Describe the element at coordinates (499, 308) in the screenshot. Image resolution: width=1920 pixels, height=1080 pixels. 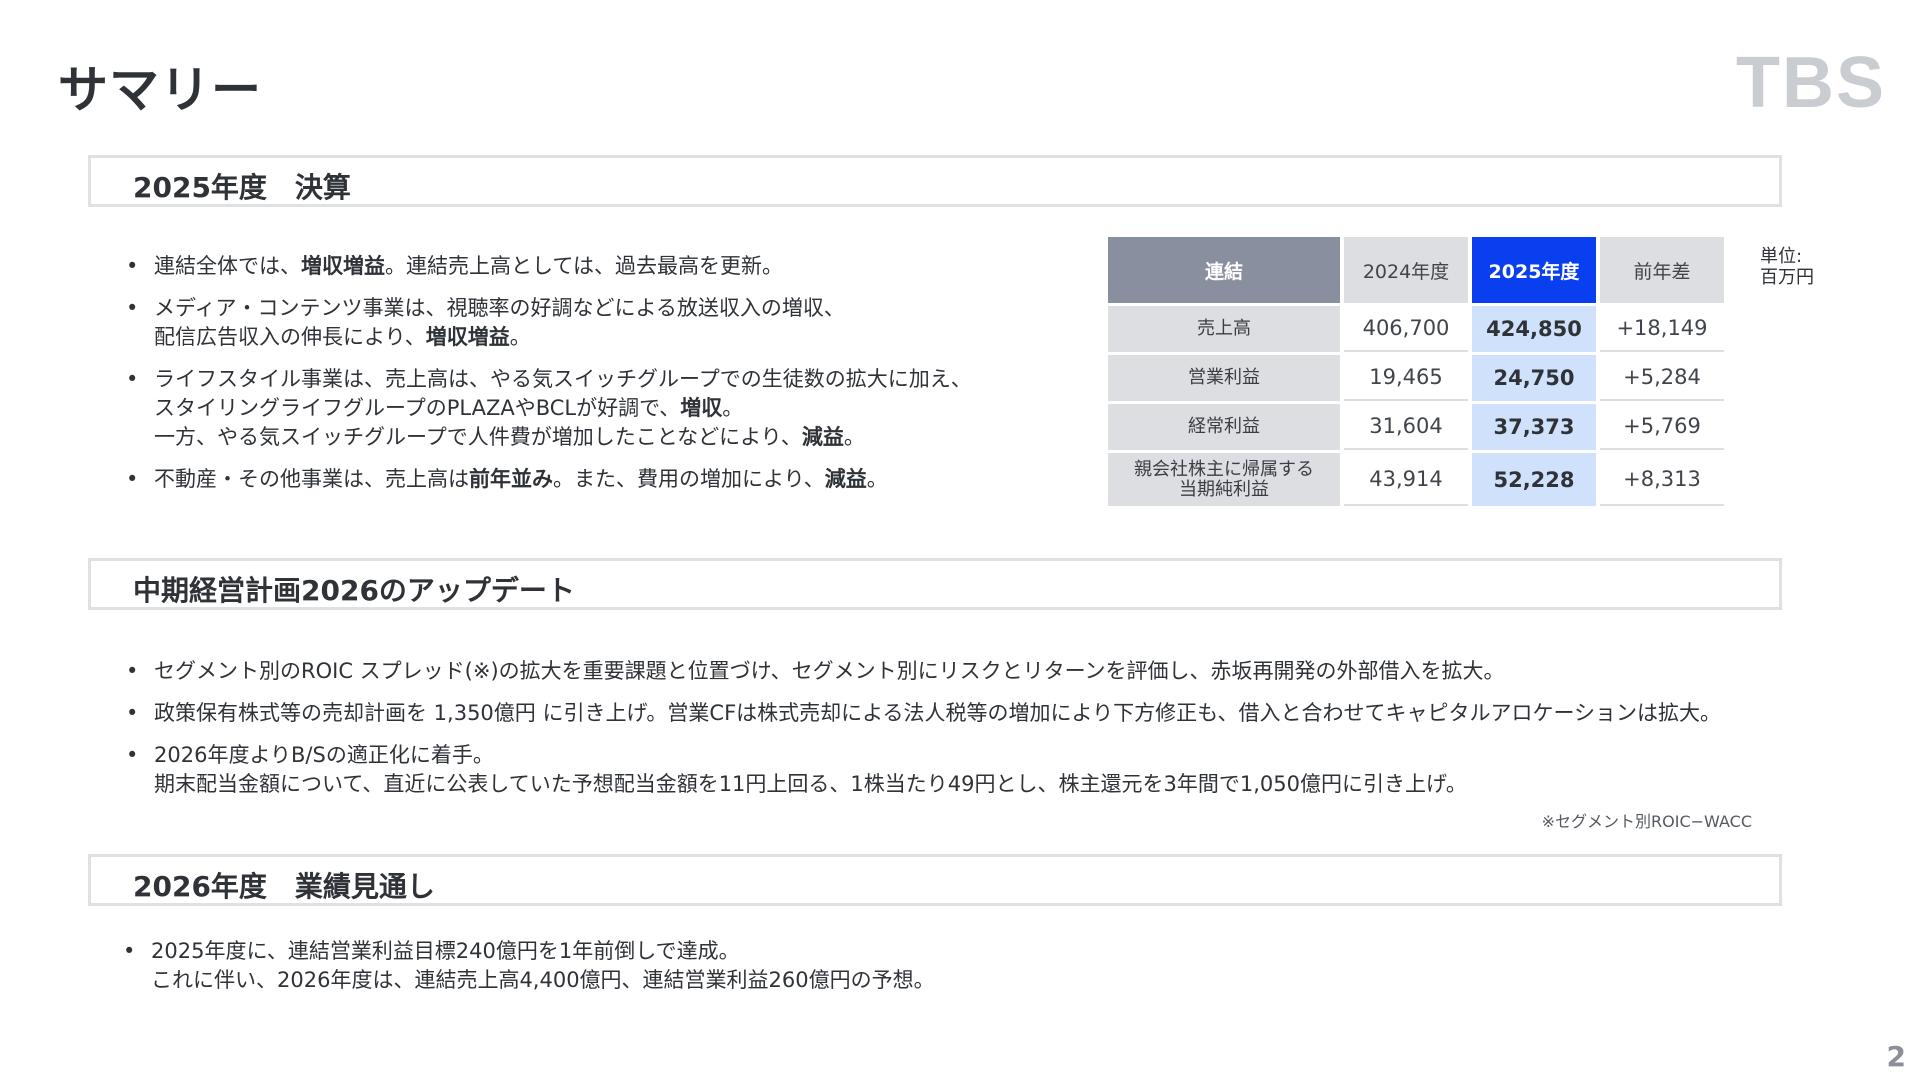
I see `bullet-text: メディア・コンテンツ事業は、視聴率の好調などによる放送収入の増収、` at that location.